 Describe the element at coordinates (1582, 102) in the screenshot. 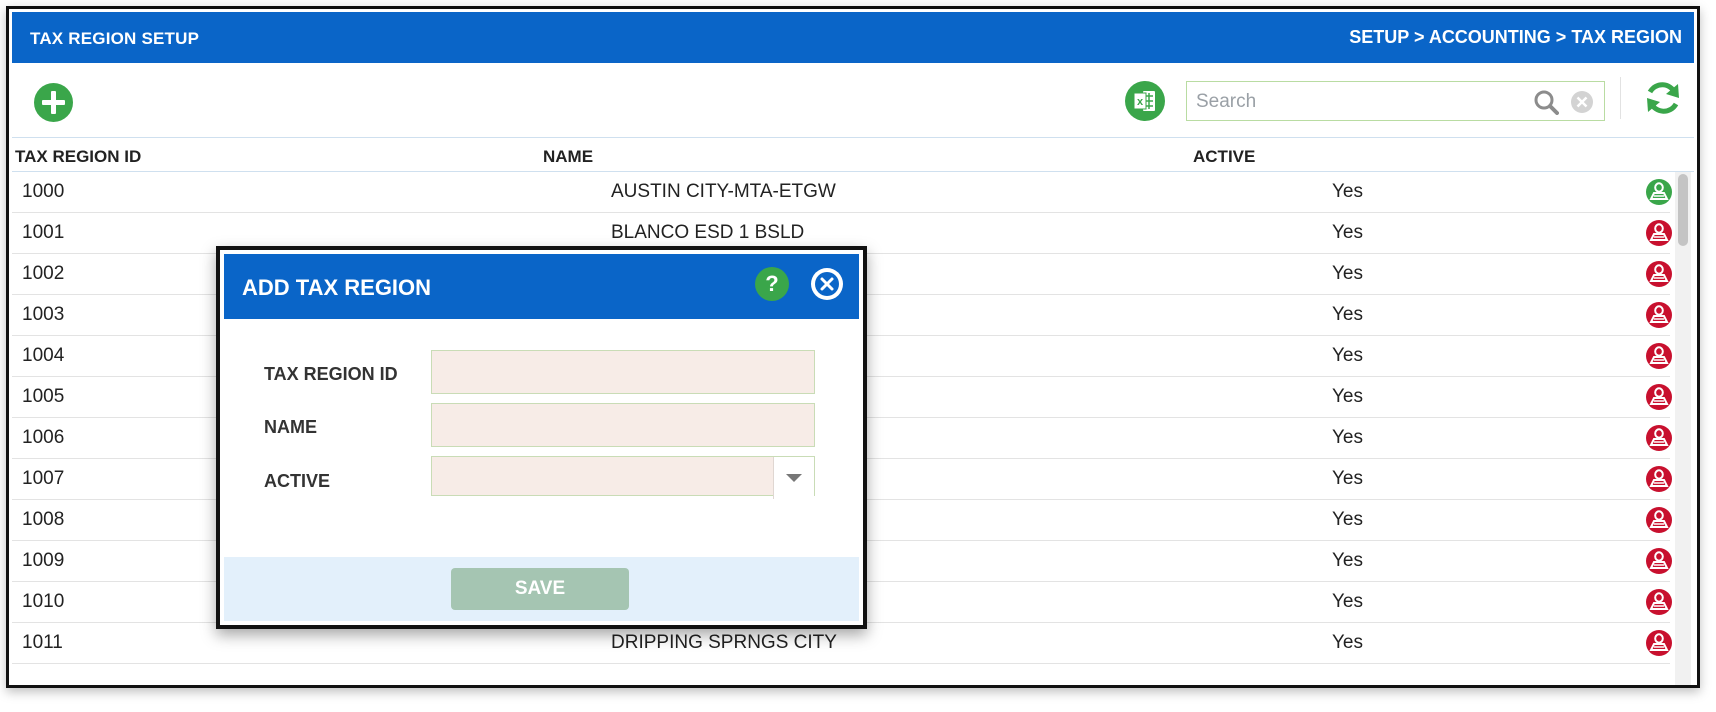

I see `clear-search-icon` at that location.